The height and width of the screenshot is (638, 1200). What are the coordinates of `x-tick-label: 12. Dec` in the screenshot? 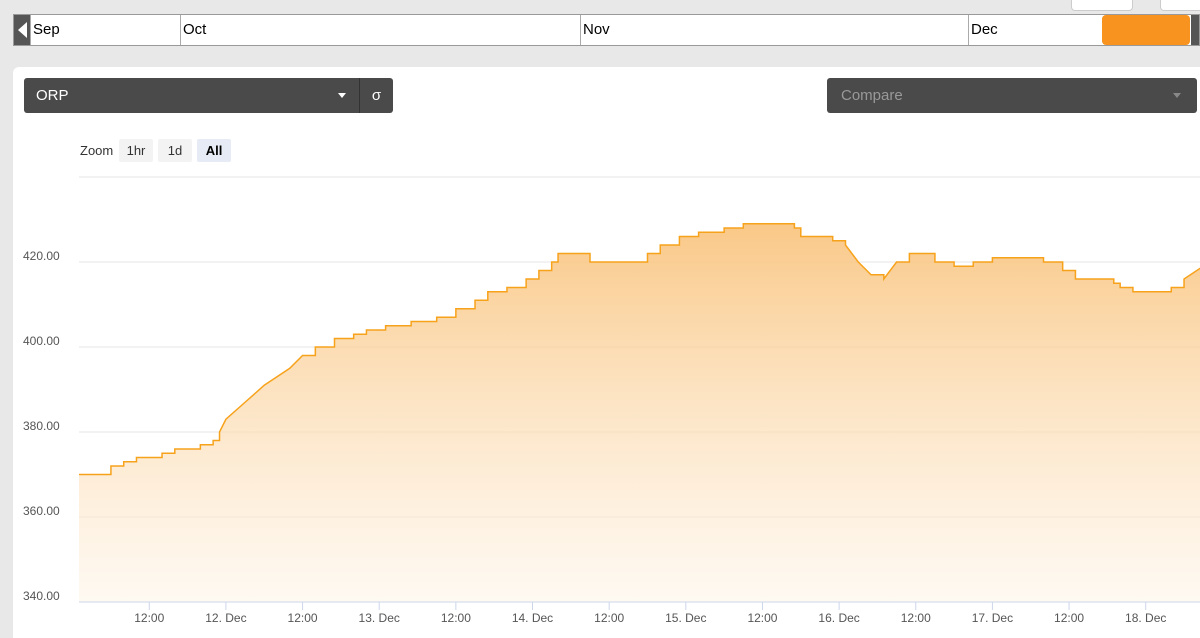 It's located at (225, 618).